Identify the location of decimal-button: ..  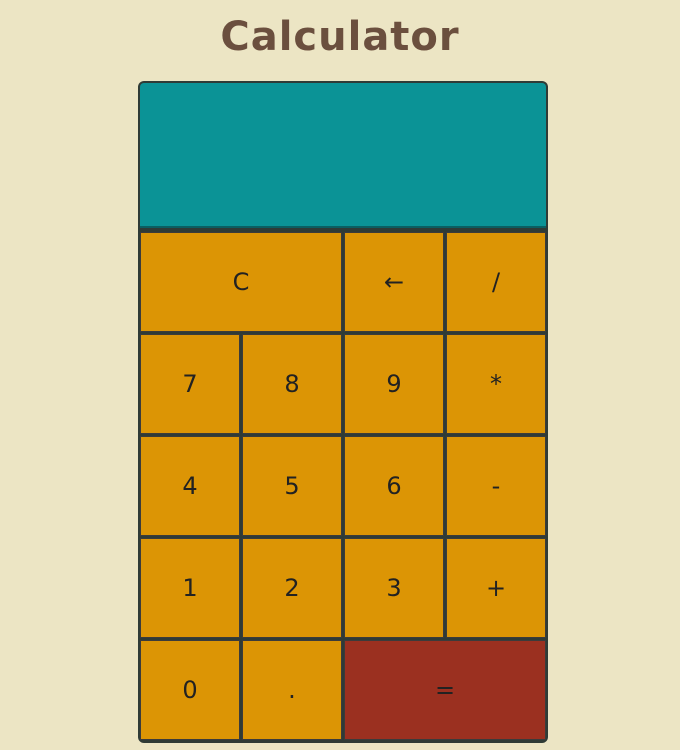
(292, 690).